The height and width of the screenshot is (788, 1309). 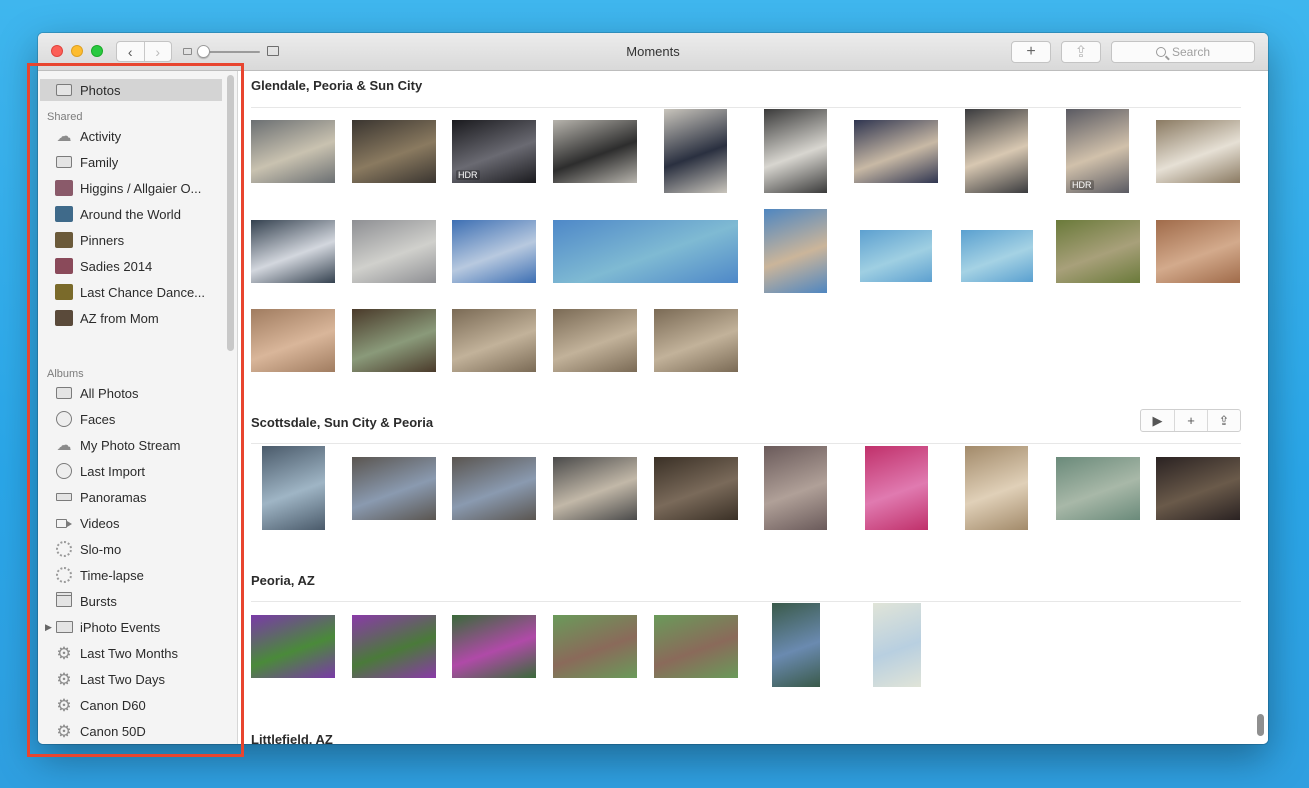 What do you see at coordinates (137, 162) in the screenshot?
I see `sidebar-item-family: Family` at bounding box center [137, 162].